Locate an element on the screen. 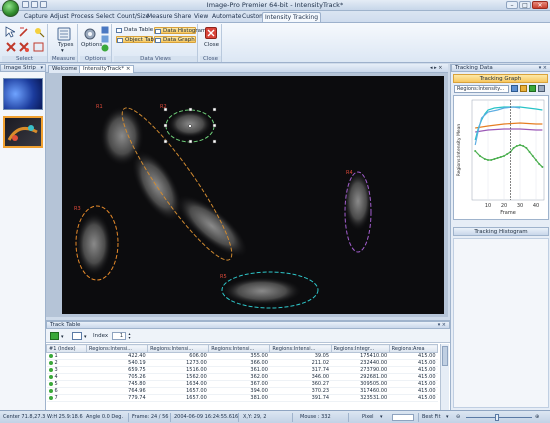 The height and width of the screenshot is (423, 550). tab-measure: Measure is located at coordinates (160, 17).